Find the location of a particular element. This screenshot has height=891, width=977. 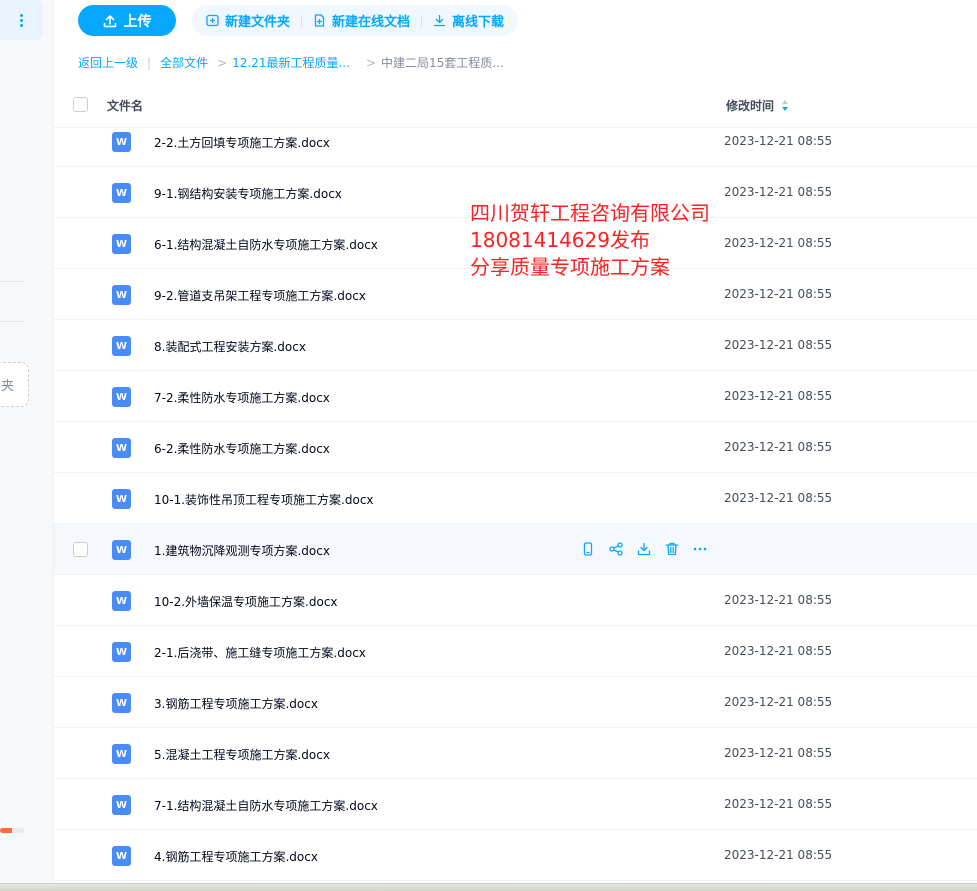

new-doc-icon is located at coordinates (319, 20).